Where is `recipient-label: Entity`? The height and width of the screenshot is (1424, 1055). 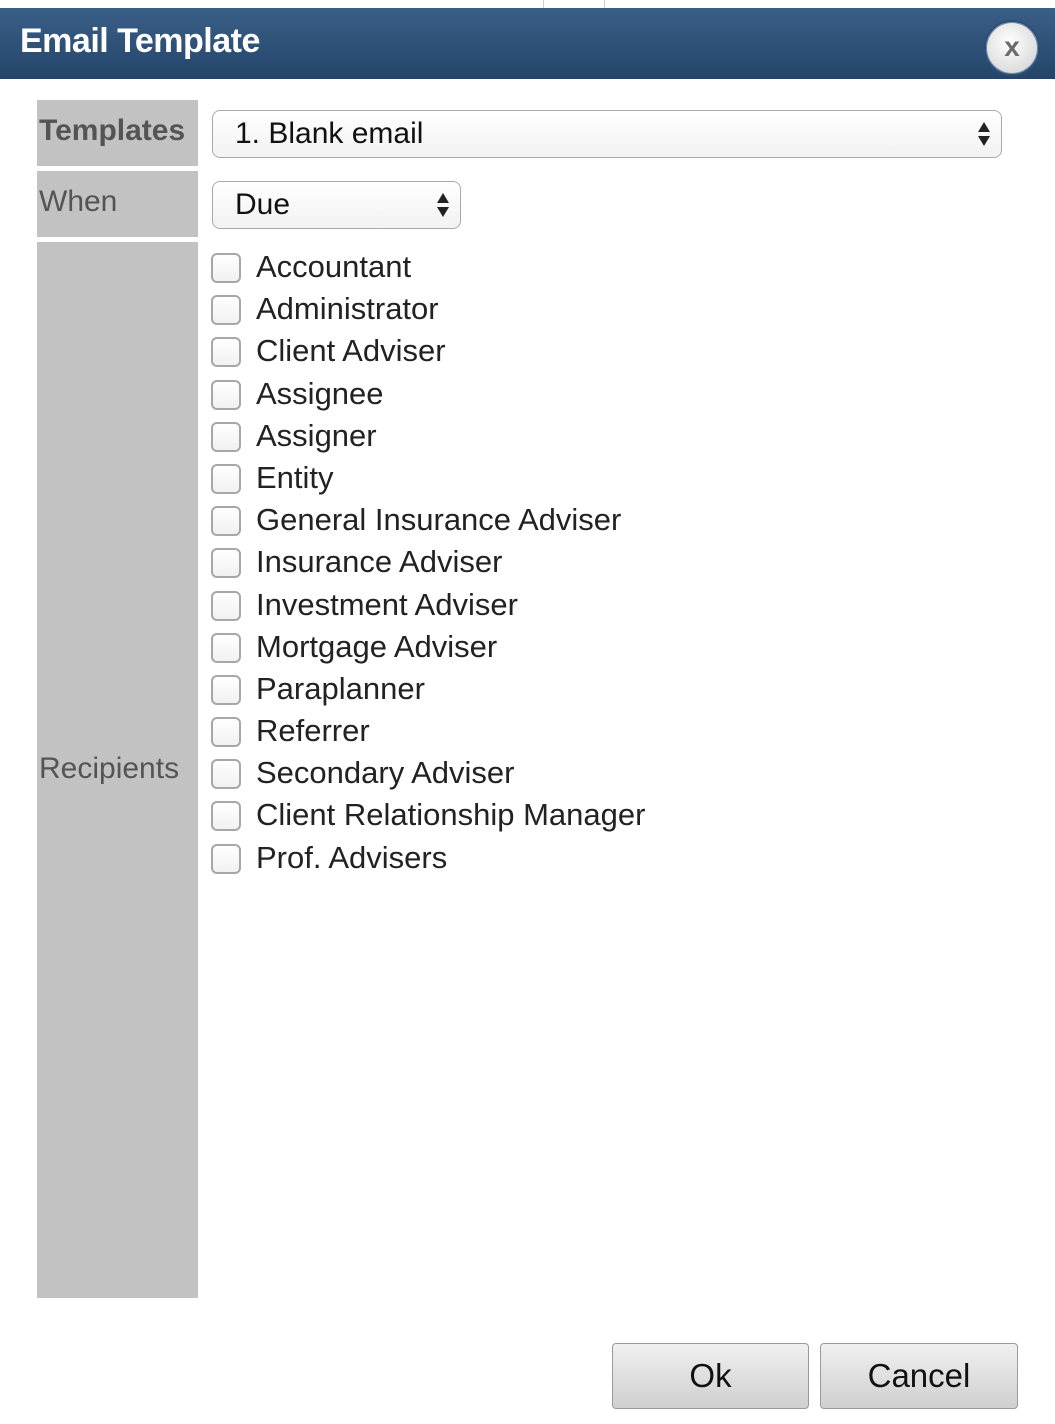 recipient-label: Entity is located at coordinates (295, 477).